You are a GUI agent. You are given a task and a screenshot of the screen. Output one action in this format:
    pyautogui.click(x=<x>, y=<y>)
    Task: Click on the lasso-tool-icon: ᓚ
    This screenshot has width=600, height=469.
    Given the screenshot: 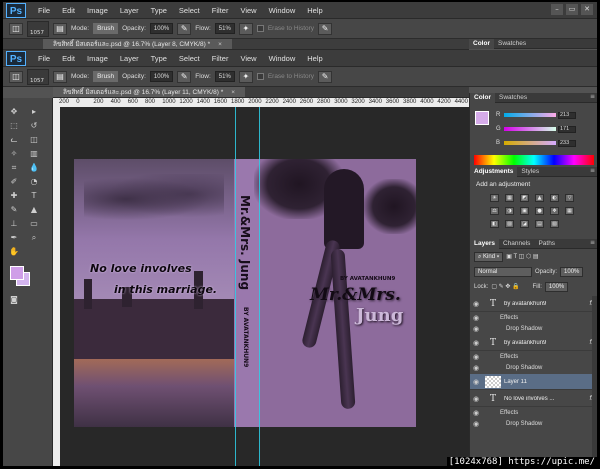 What is the action you would take?
    pyautogui.click(x=14, y=139)
    